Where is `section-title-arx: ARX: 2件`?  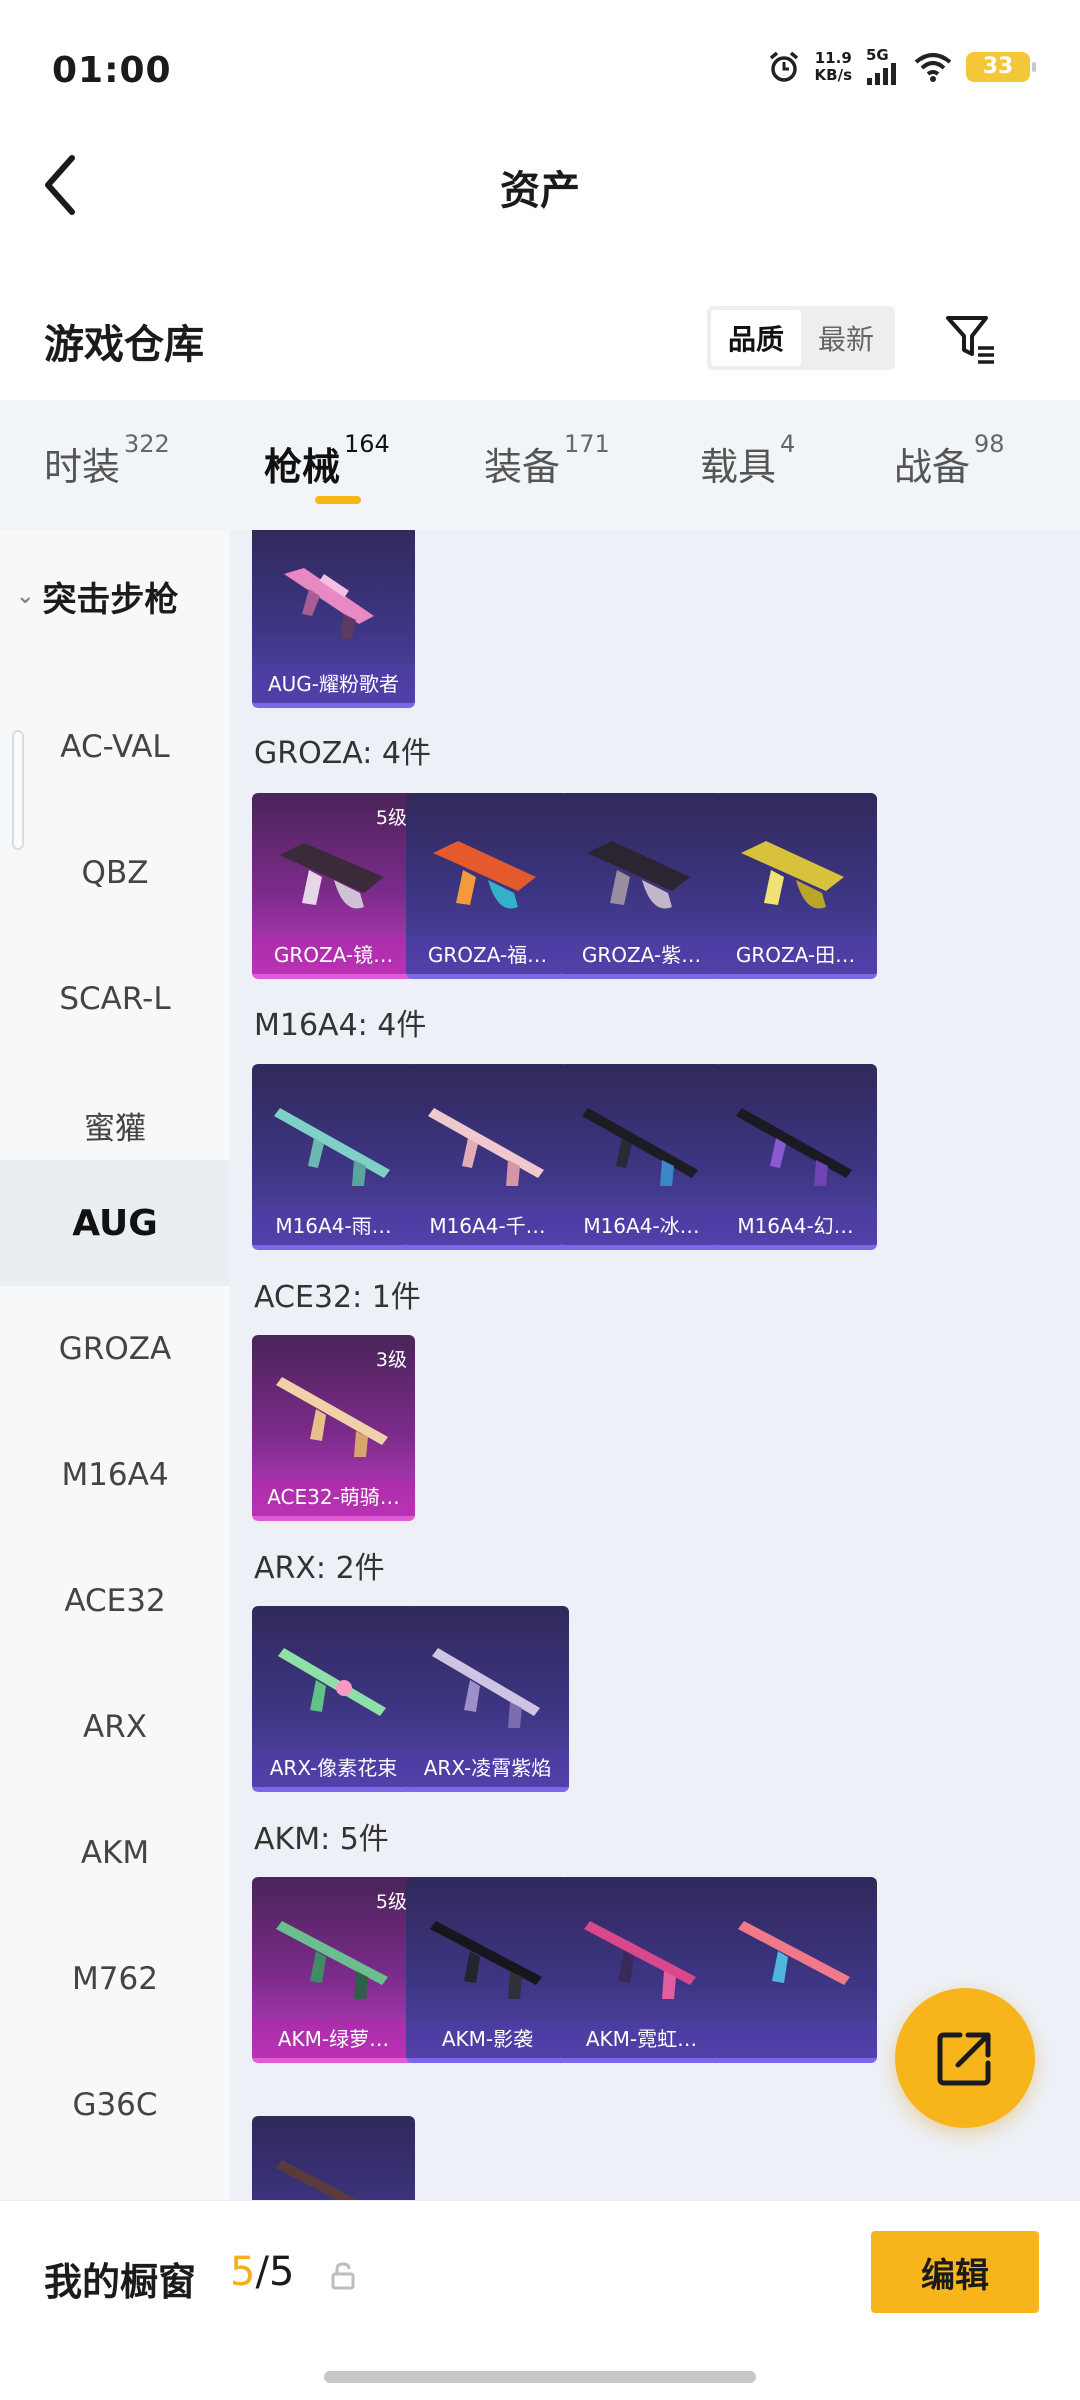
section-title-arx: ARX: 2件 is located at coordinates (319, 1568).